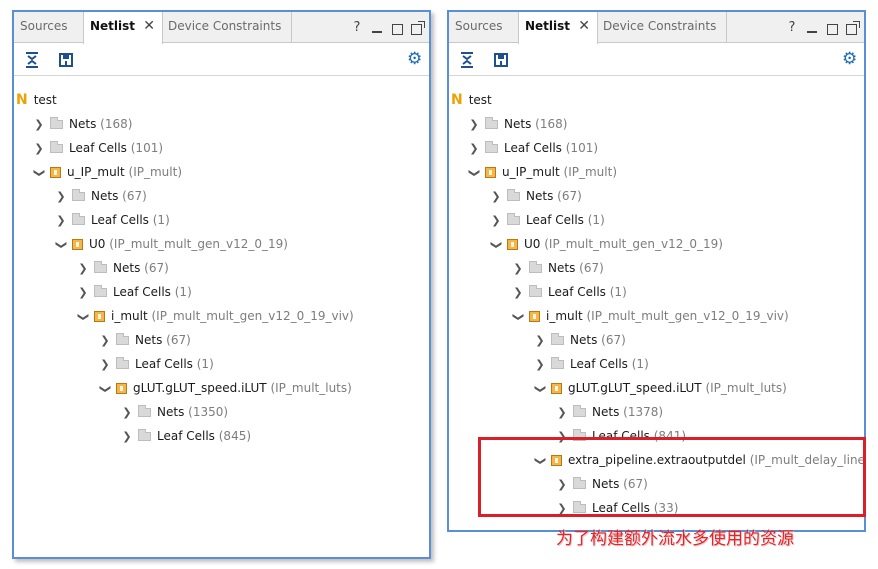 Image resolution: width=878 pixels, height=569 pixels. Describe the element at coordinates (531, 172) in the screenshot. I see `tree-row-label: u_IP_mult` at that location.